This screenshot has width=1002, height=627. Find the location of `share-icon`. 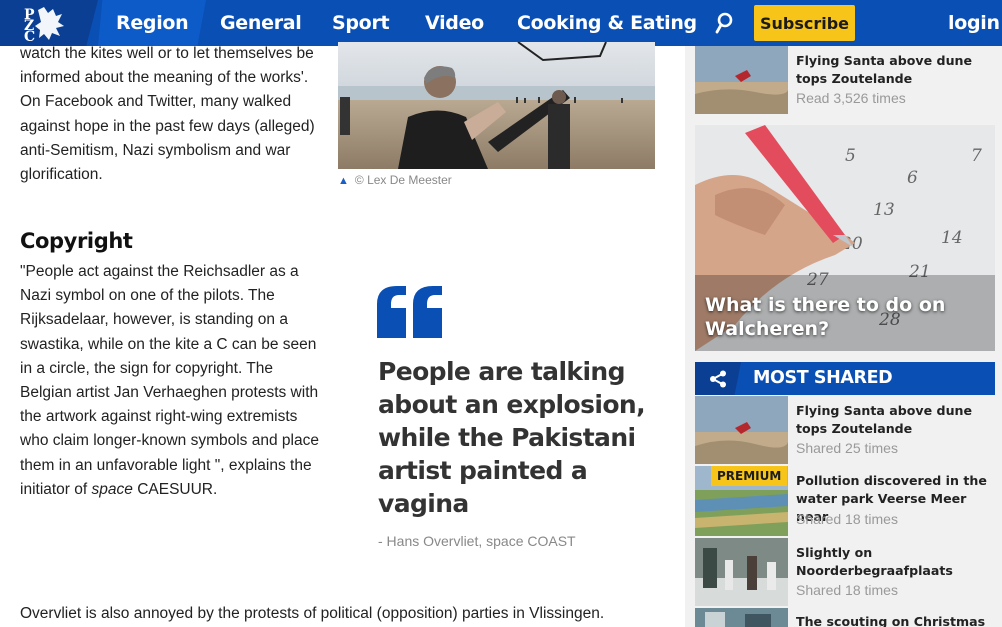

share-icon is located at coordinates (718, 378).